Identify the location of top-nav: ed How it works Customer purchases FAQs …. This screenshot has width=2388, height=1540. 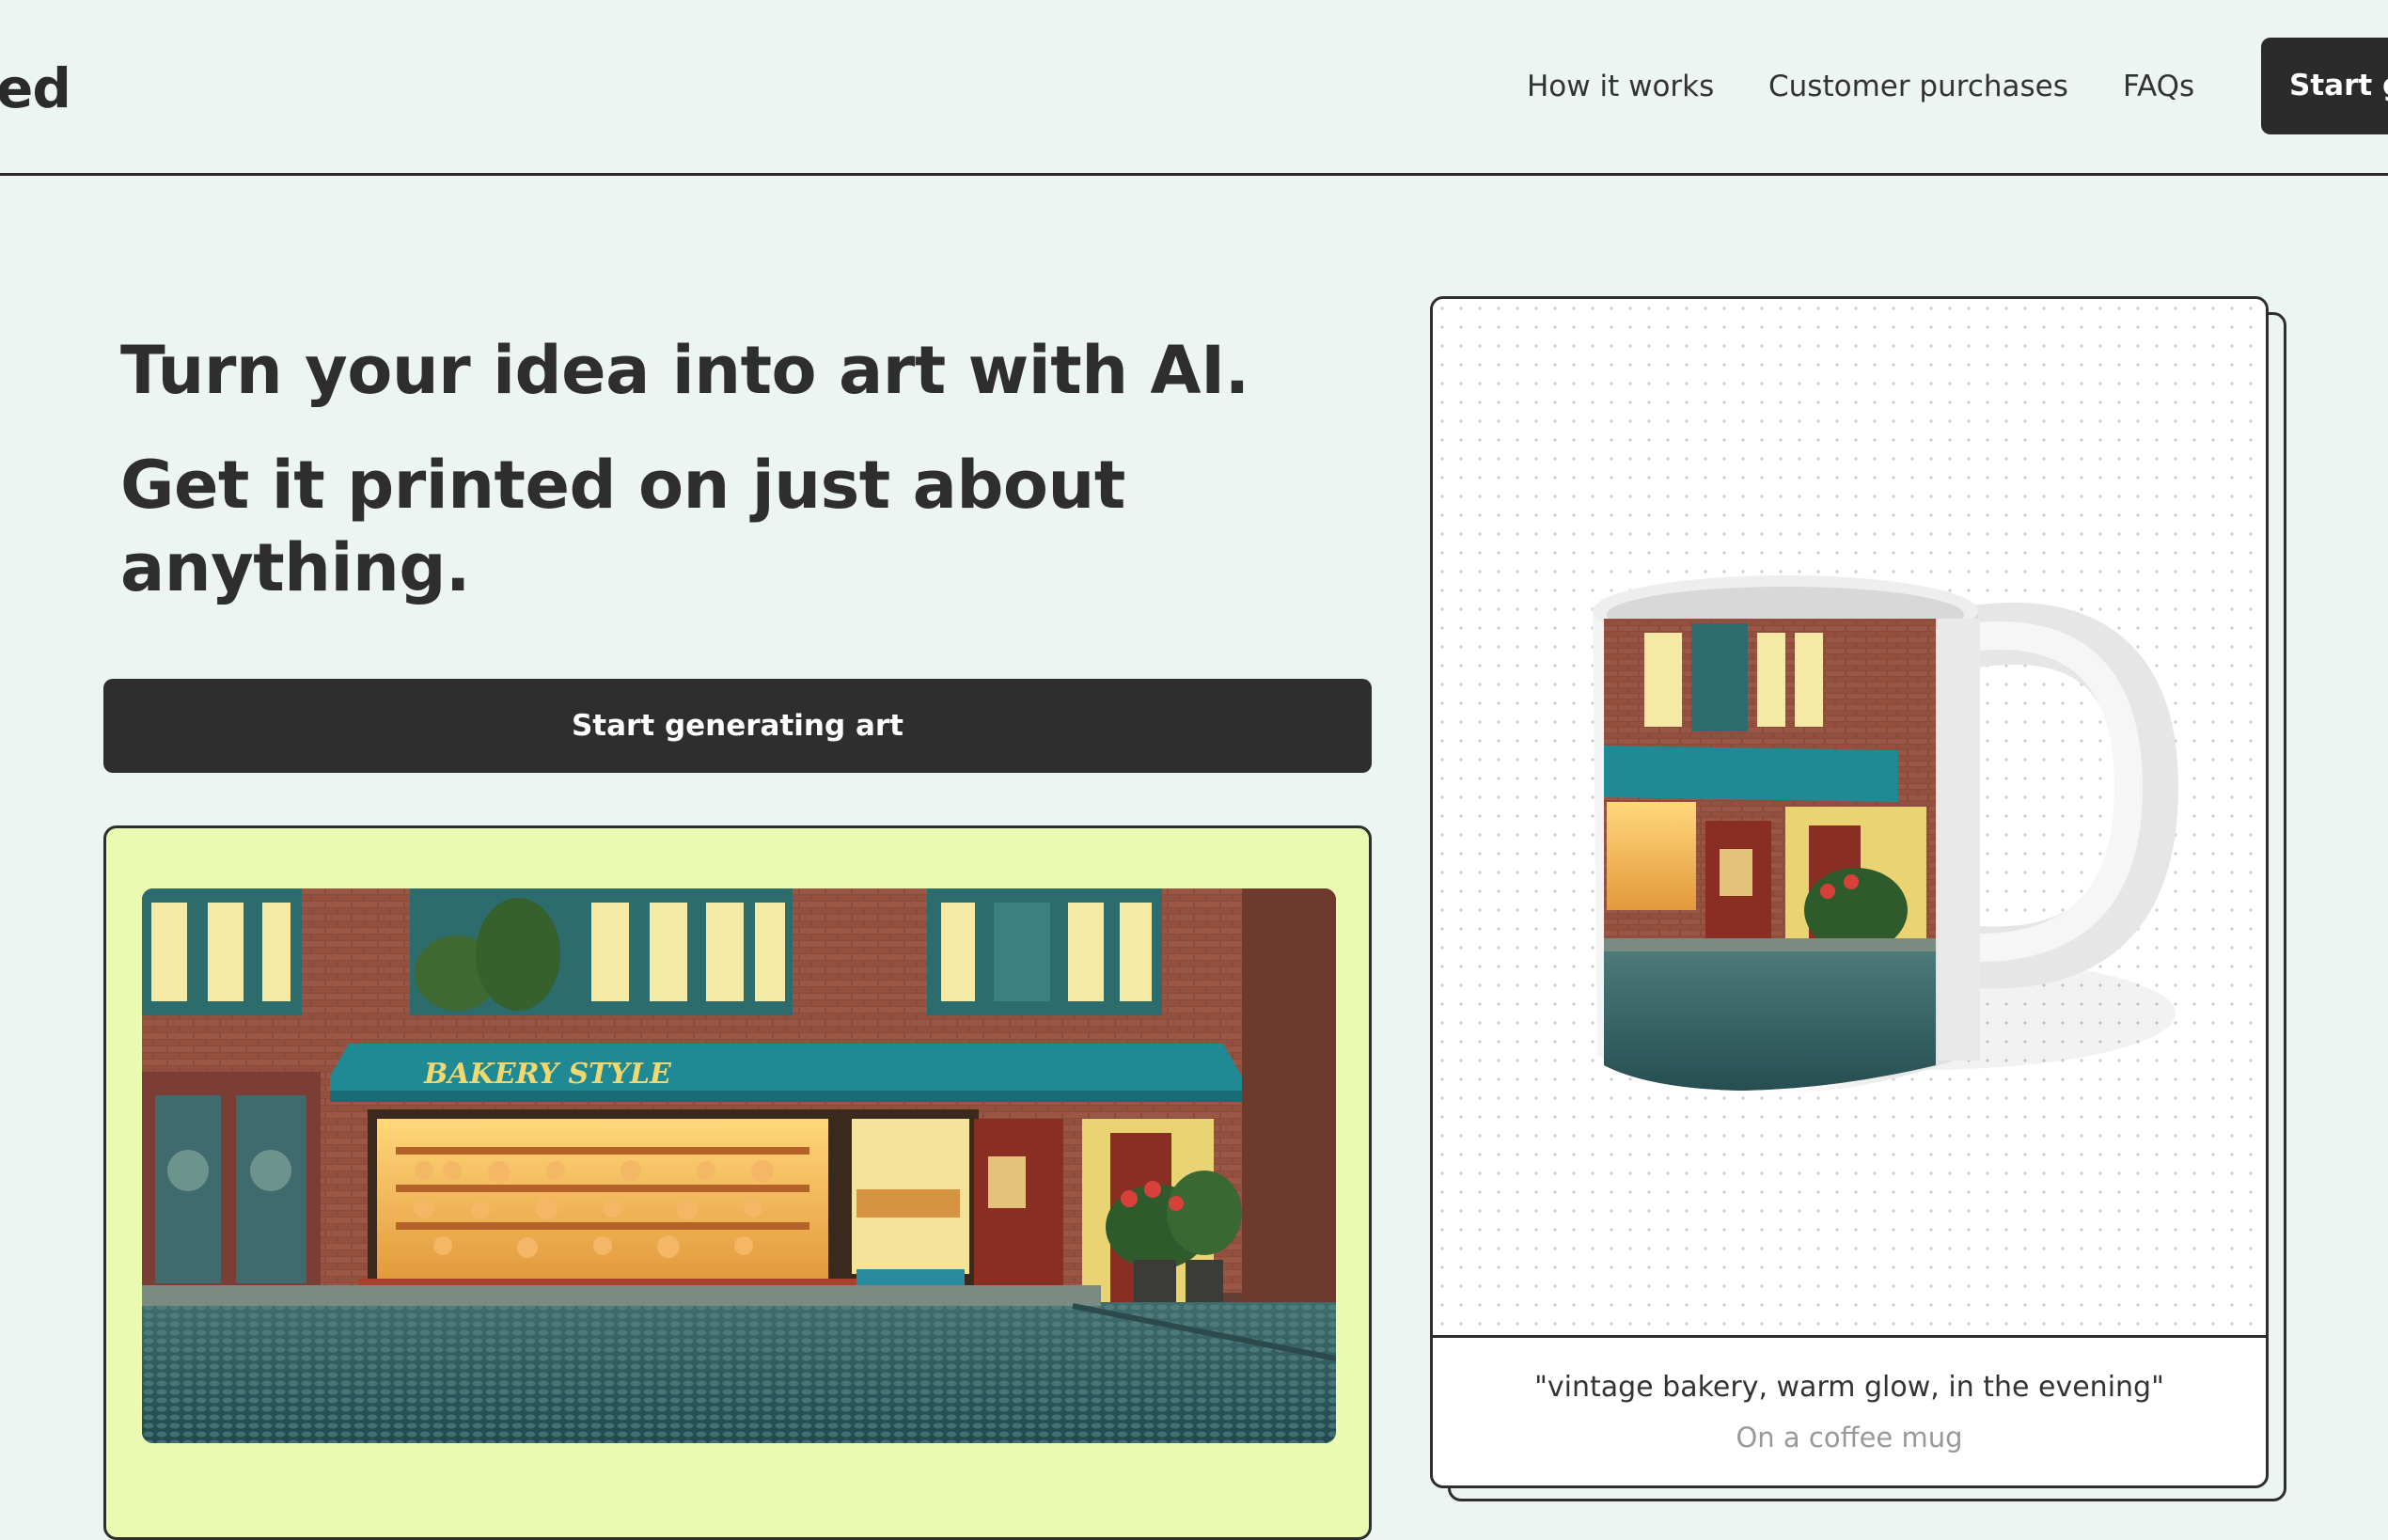
(1194, 88).